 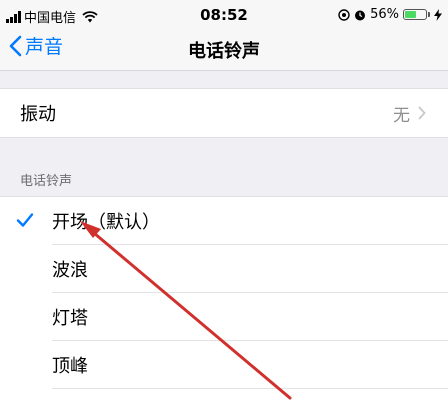 What do you see at coordinates (224, 15) in the screenshot?
I see `status-bar: 中国电信 08:52 56%` at bounding box center [224, 15].